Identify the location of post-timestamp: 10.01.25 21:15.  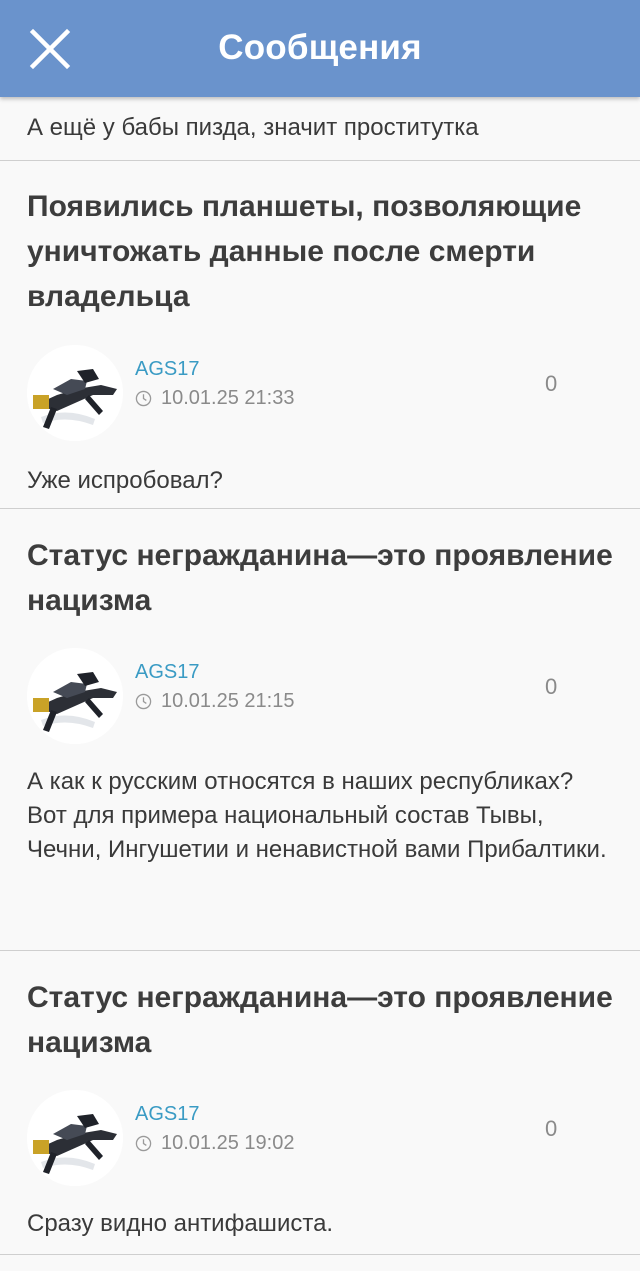
(228, 701).